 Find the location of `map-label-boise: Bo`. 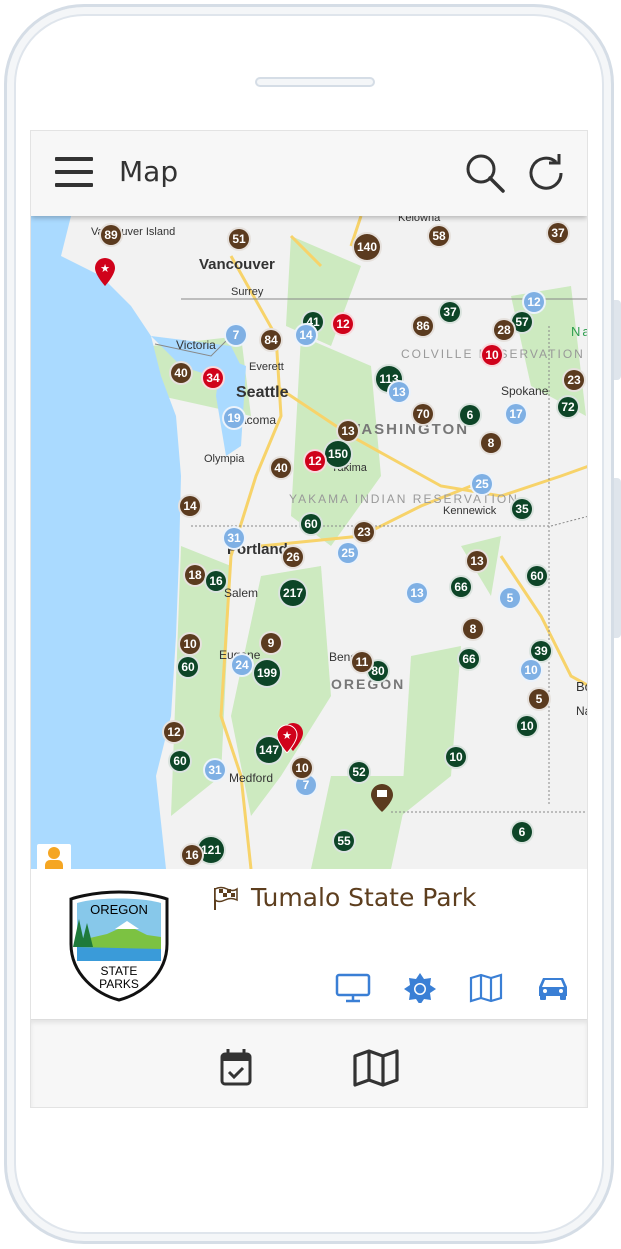

map-label-boise: Bo is located at coordinates (581, 686).